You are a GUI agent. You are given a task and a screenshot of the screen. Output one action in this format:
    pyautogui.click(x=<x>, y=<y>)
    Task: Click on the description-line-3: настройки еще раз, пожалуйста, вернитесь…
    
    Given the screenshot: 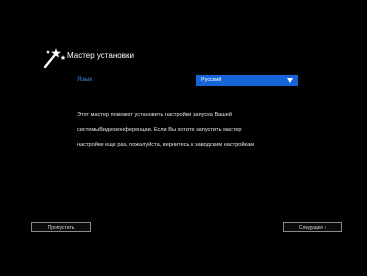 What is the action you would take?
    pyautogui.click(x=166, y=145)
    